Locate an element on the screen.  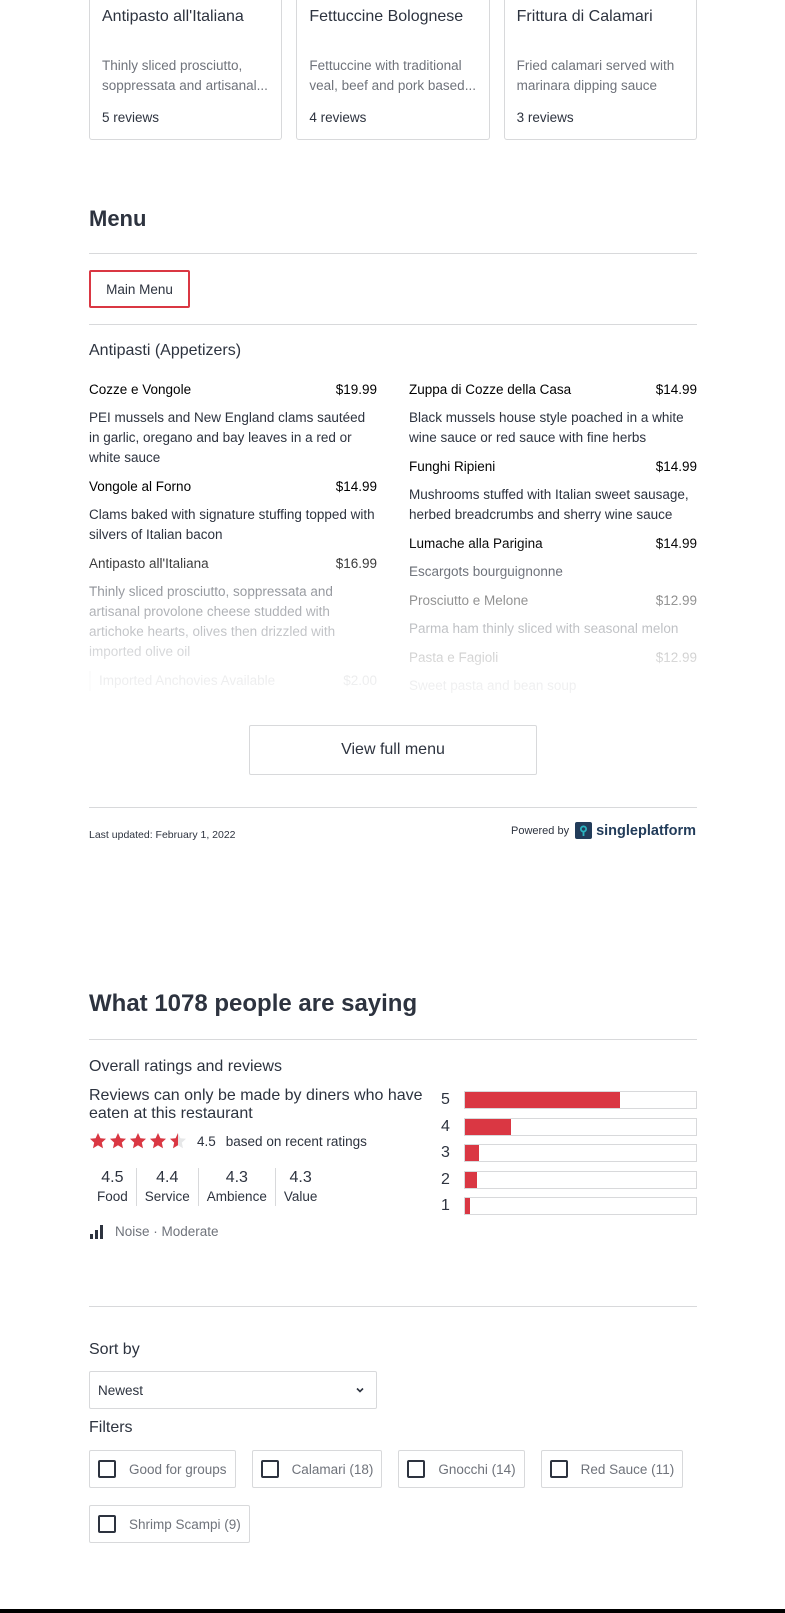
distribution-row: 1 is located at coordinates (569, 1206).